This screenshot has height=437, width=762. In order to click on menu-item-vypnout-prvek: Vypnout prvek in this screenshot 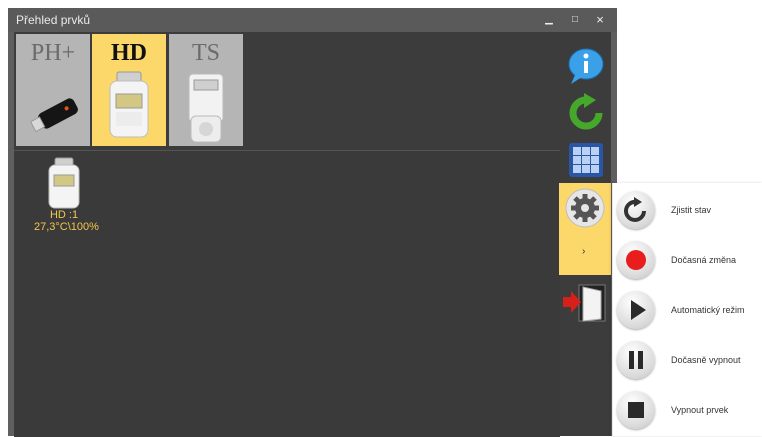, I will do `click(687, 411)`.